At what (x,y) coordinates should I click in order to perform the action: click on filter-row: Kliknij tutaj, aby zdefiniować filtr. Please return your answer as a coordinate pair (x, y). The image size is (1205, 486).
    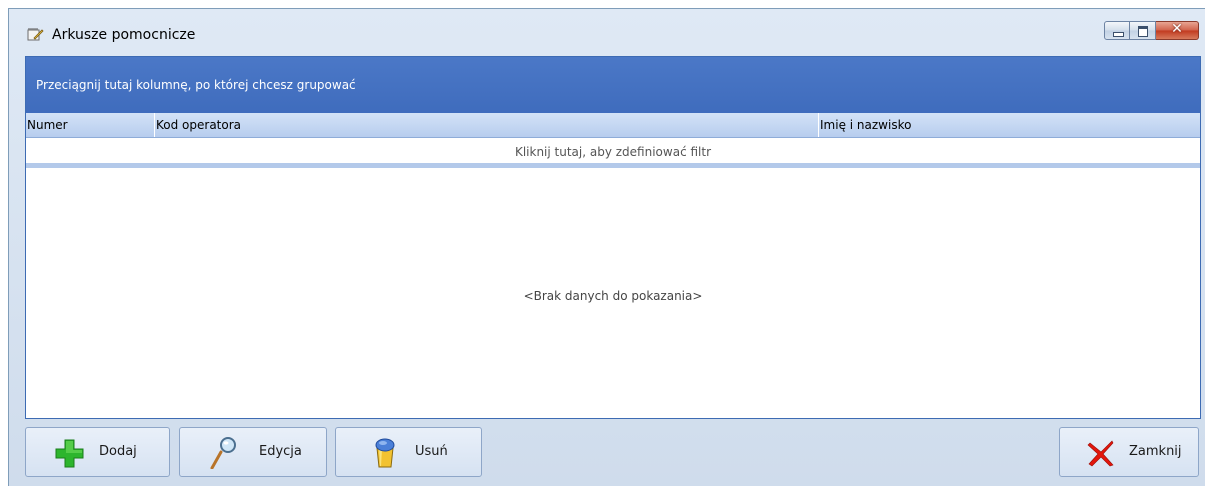
    Looking at the image, I should click on (613, 153).